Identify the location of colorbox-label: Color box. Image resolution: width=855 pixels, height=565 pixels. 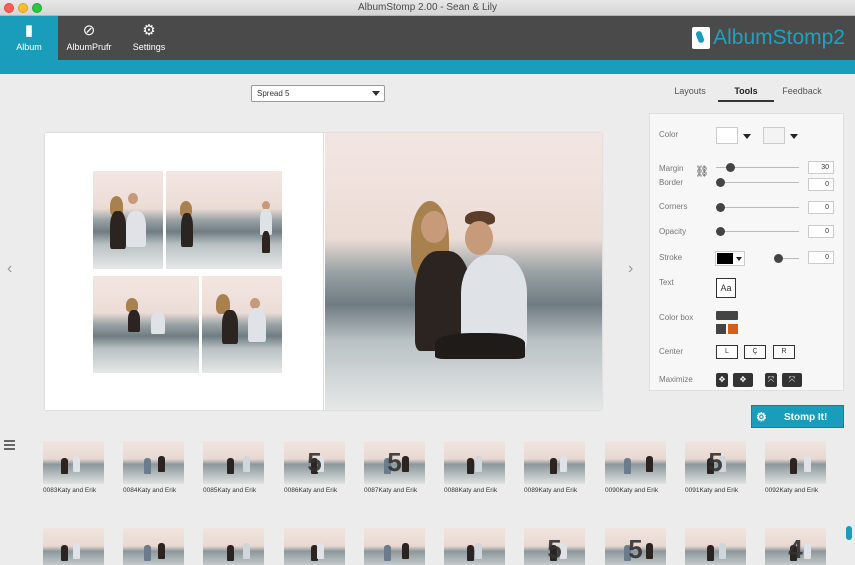
(676, 317).